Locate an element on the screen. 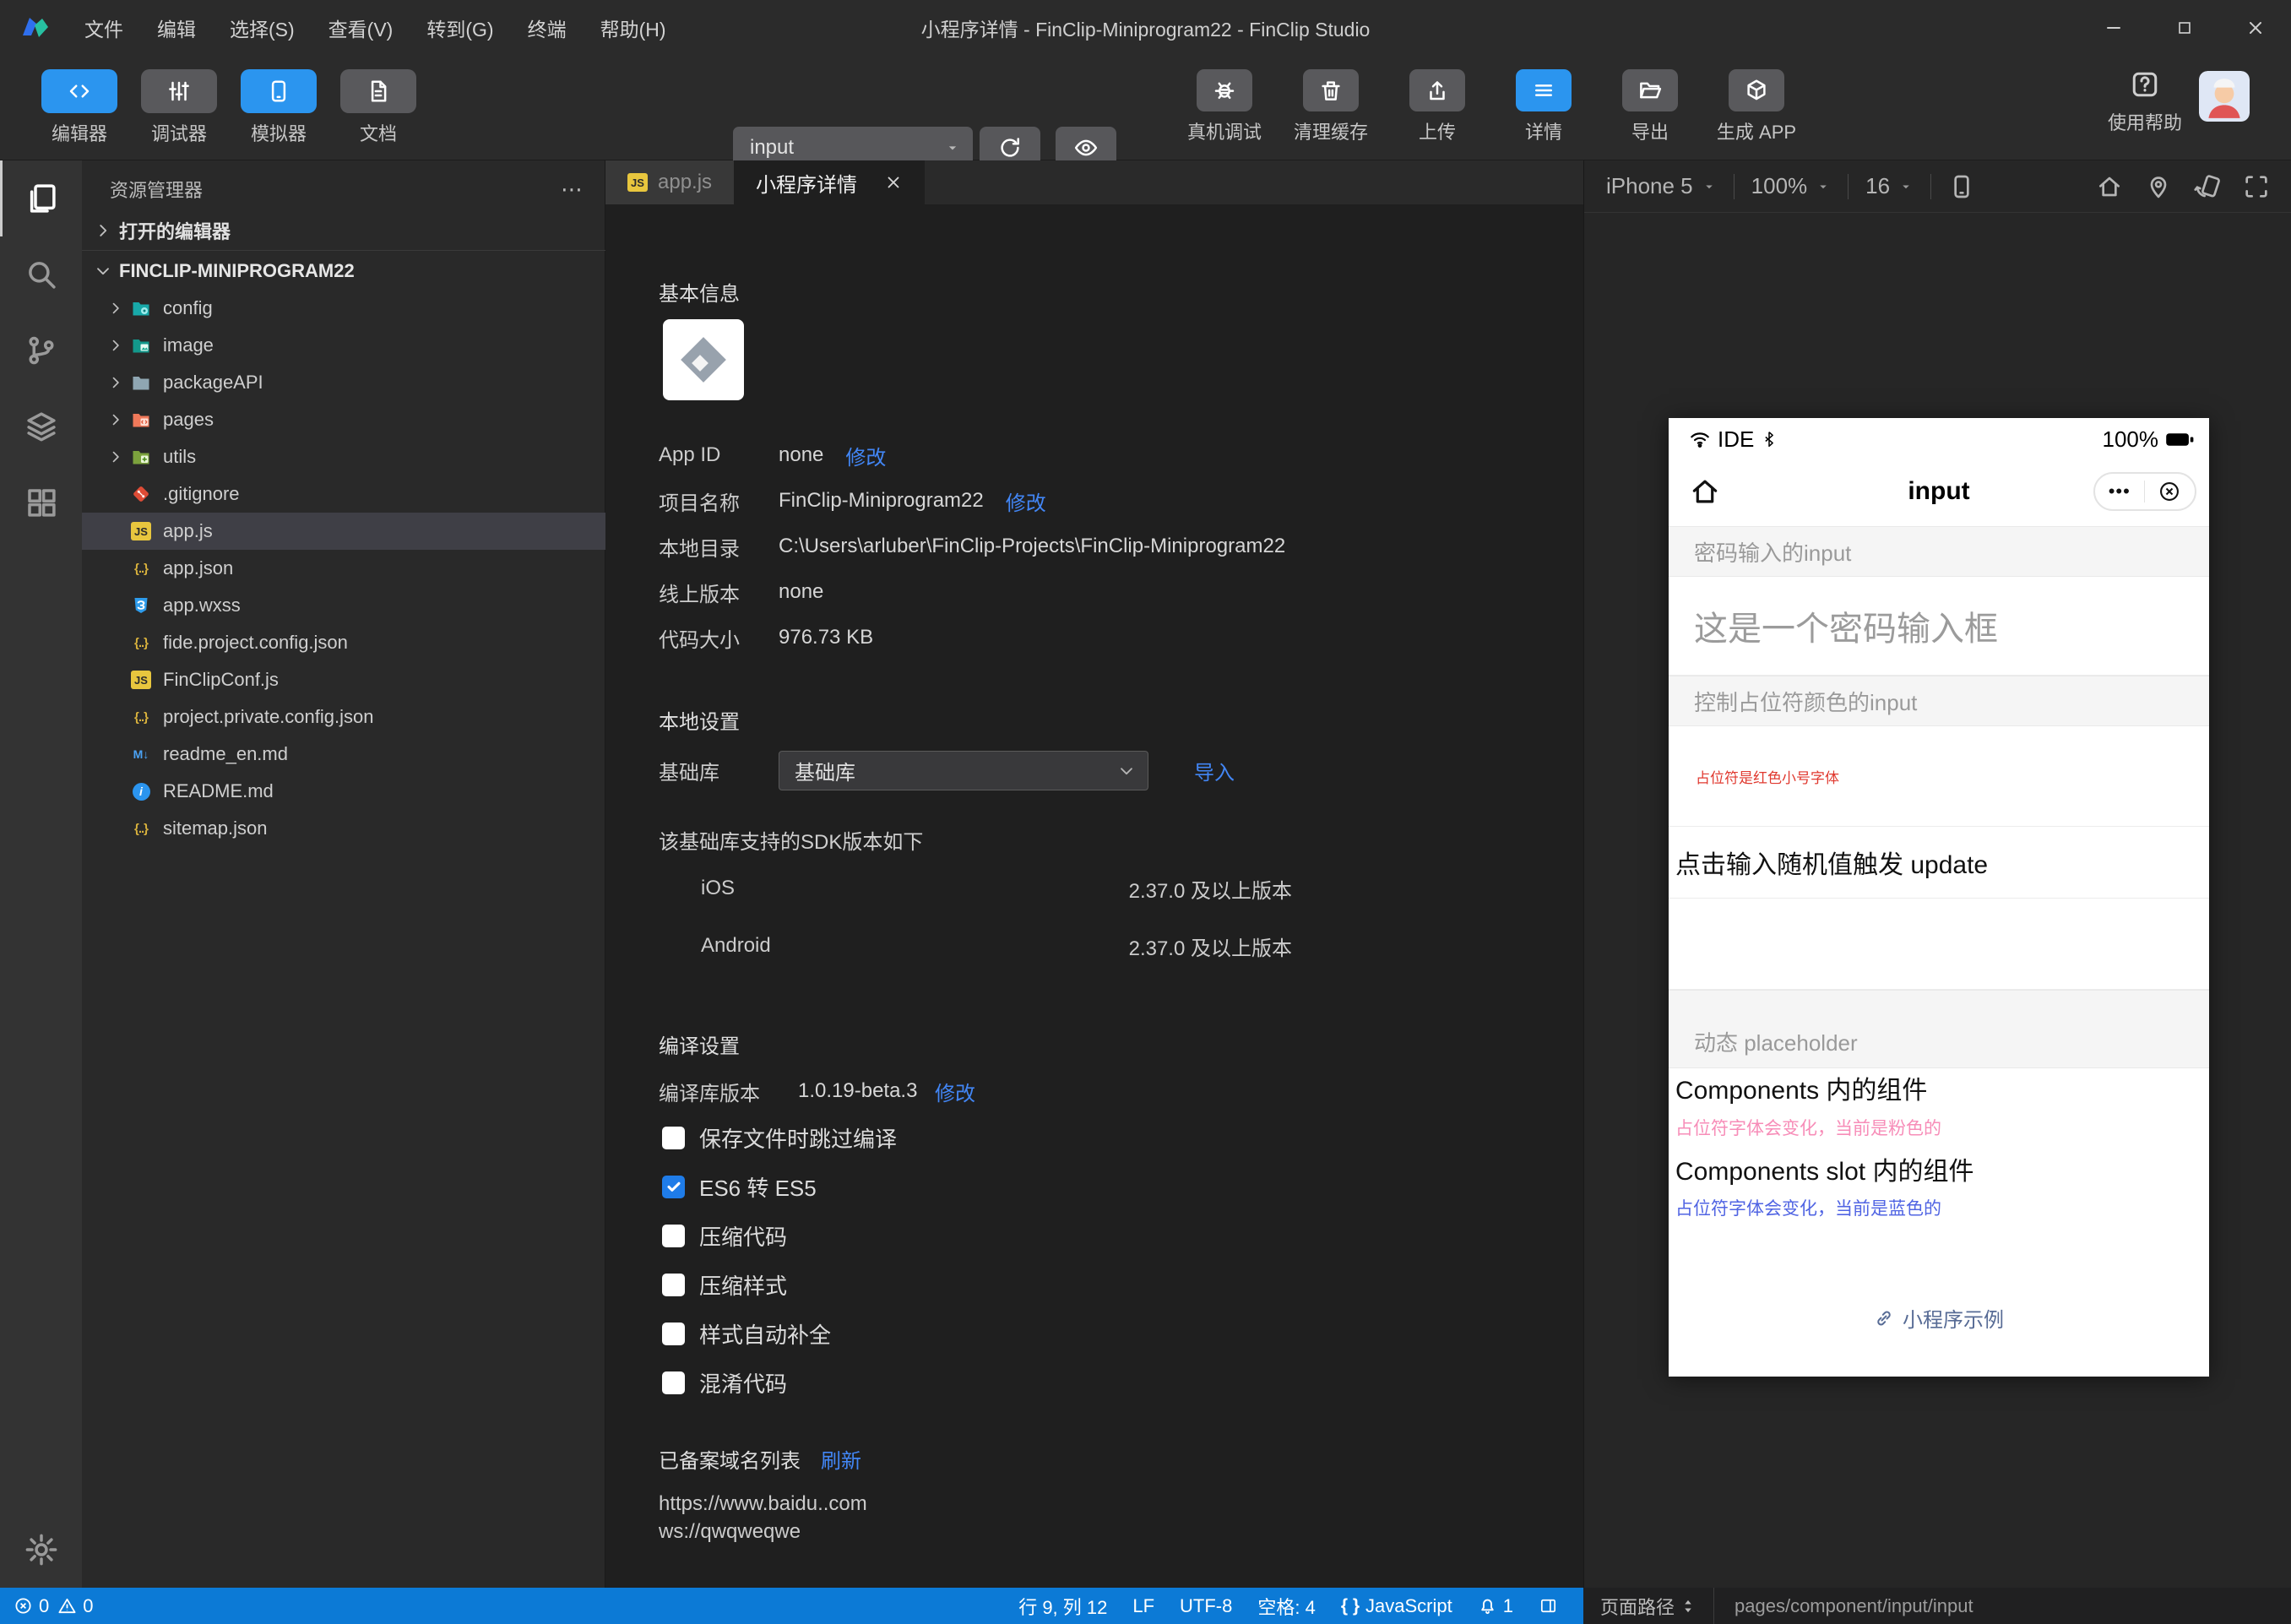  menu-item-4: 转到(G) is located at coordinates (460, 28).